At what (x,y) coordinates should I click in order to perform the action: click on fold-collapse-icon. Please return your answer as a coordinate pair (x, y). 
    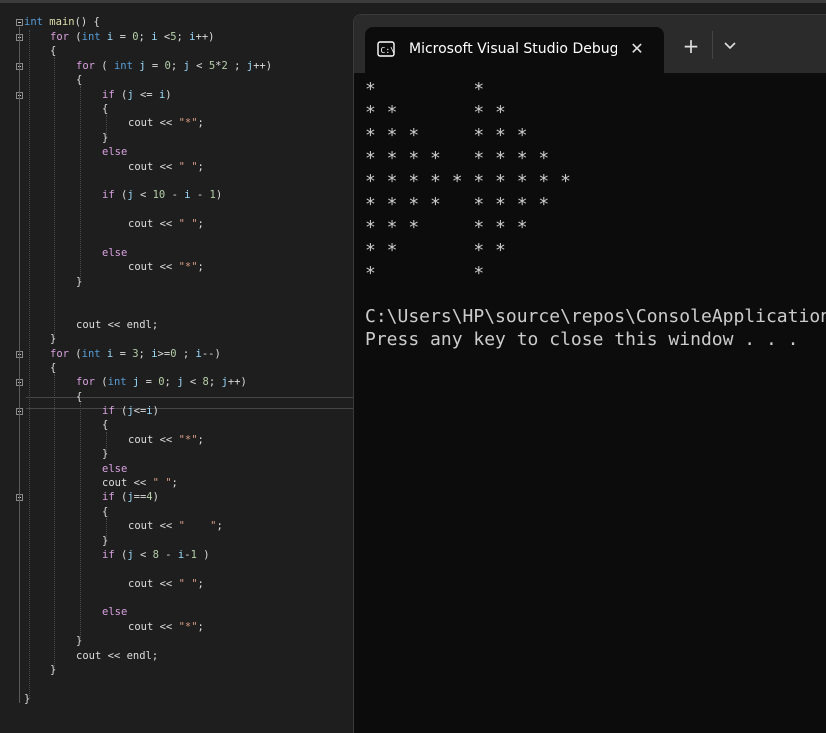
    Looking at the image, I should click on (19, 22).